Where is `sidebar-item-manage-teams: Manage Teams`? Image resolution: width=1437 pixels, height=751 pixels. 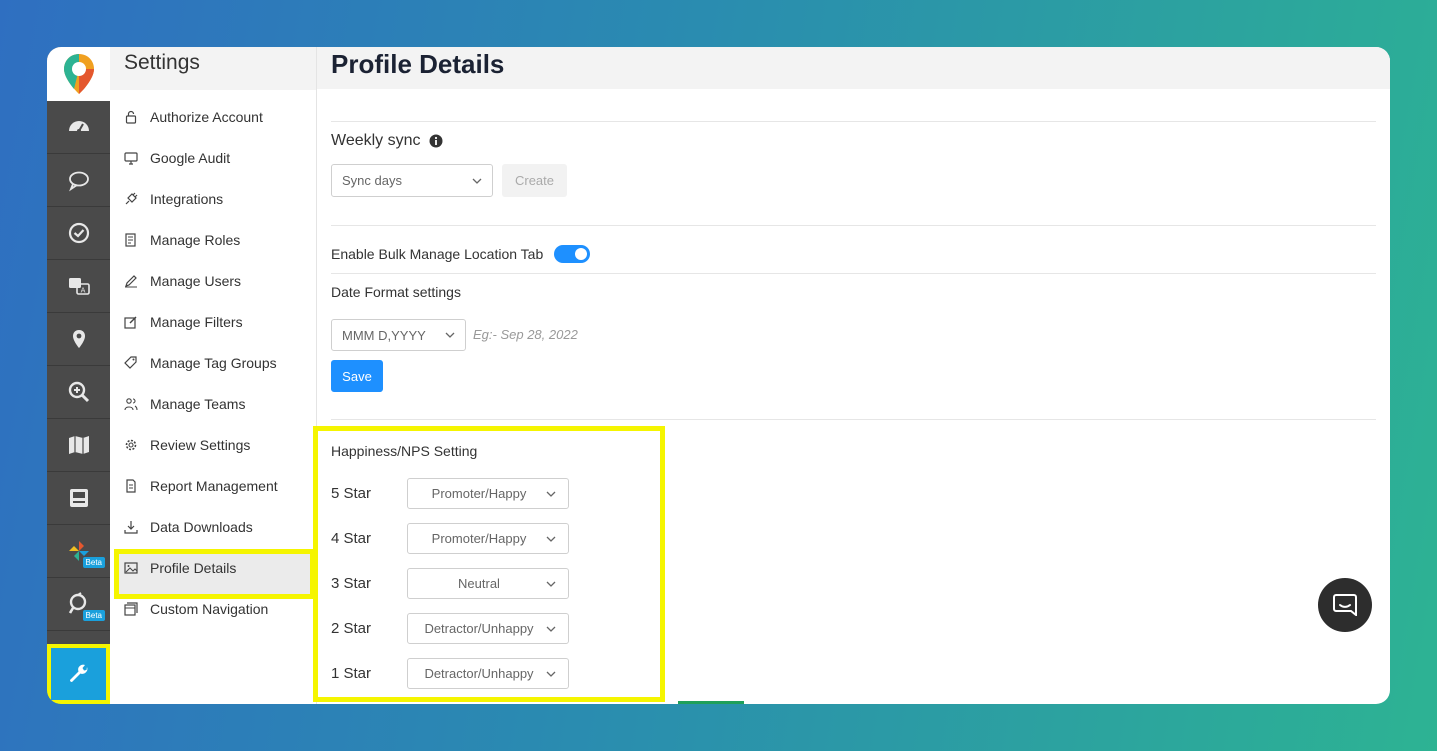 sidebar-item-manage-teams: Manage Teams is located at coordinates (213, 403).